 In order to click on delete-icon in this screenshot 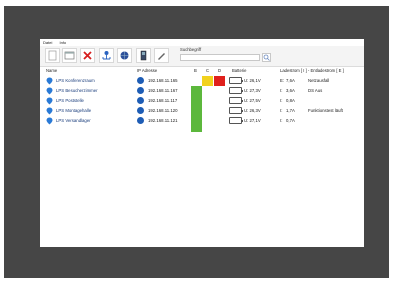, I will do `click(87, 55)`.